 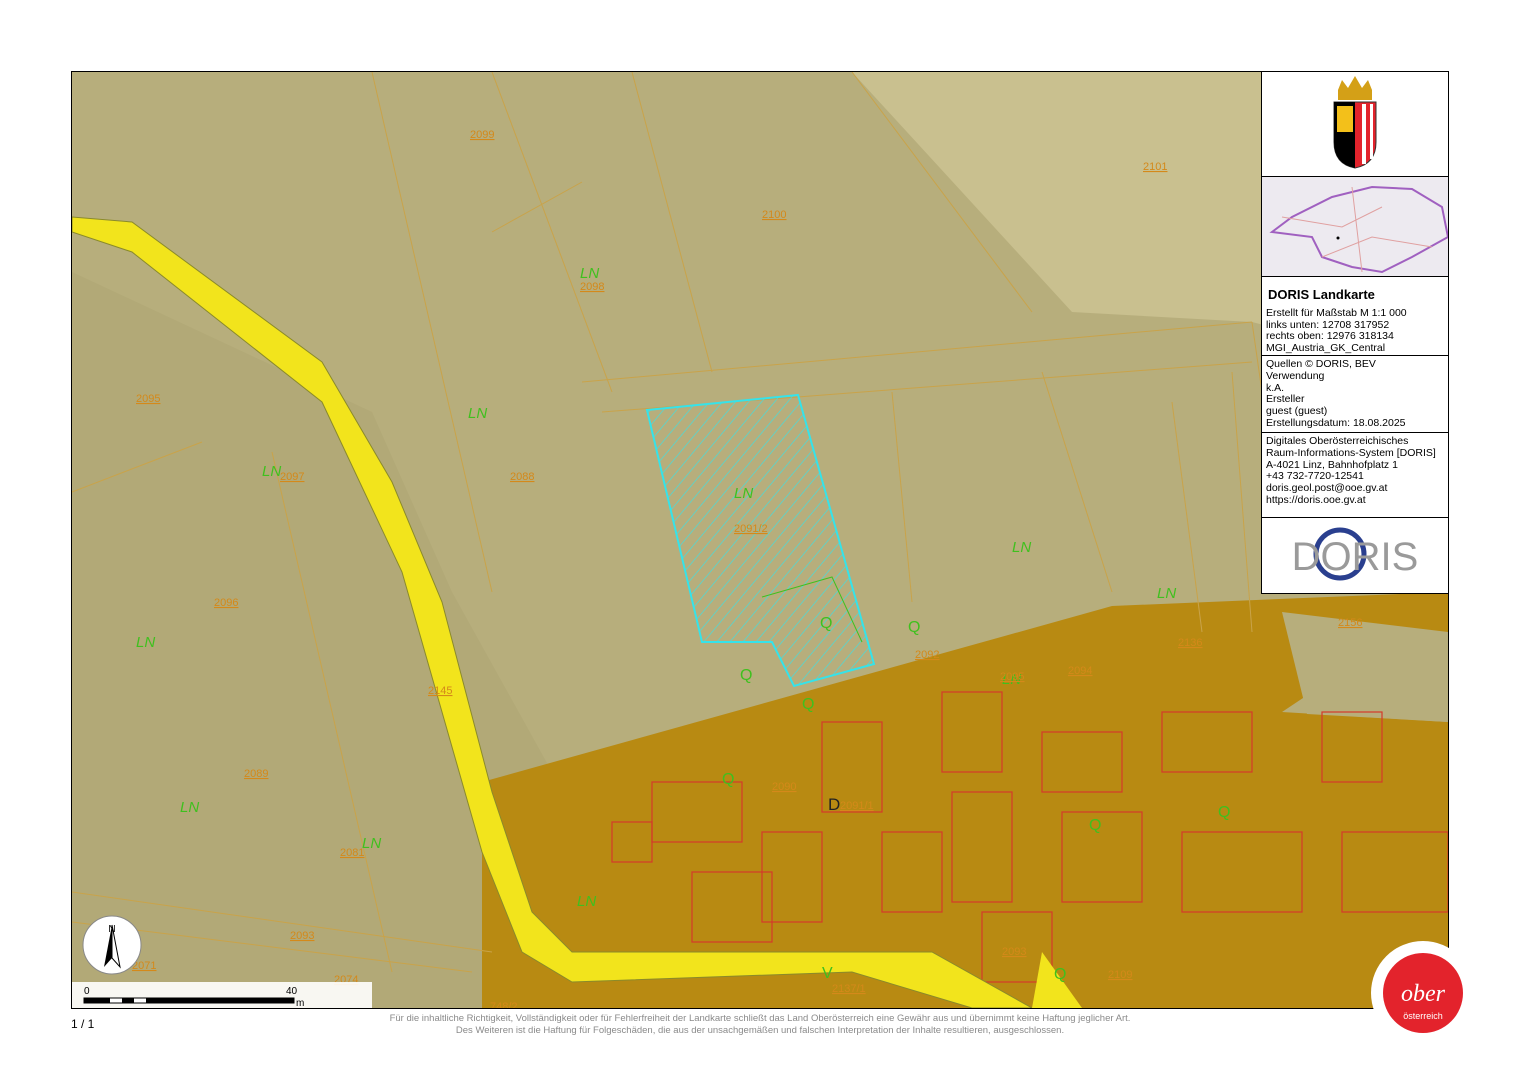 What do you see at coordinates (226, 603) in the screenshot?
I see `parcel-number: 2096` at bounding box center [226, 603].